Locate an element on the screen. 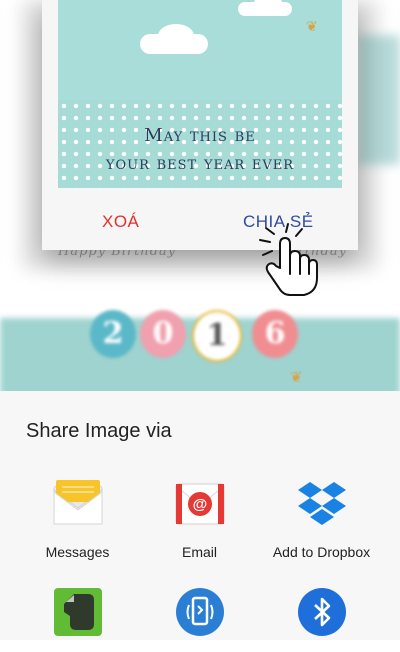  bluetooth-icon is located at coordinates (322, 612).